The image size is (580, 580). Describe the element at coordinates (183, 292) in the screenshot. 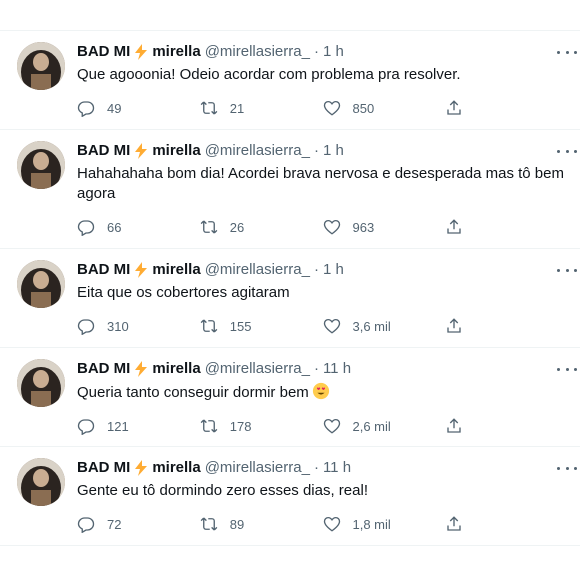

I see `tweet-text: Eita que os cobertores agitaram` at that location.